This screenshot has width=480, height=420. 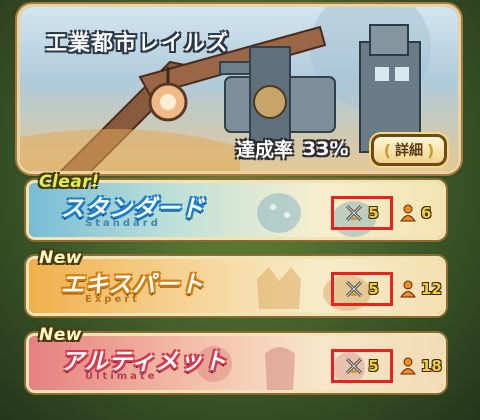 I want to click on bracket-right-icon: ), so click(x=431, y=150).